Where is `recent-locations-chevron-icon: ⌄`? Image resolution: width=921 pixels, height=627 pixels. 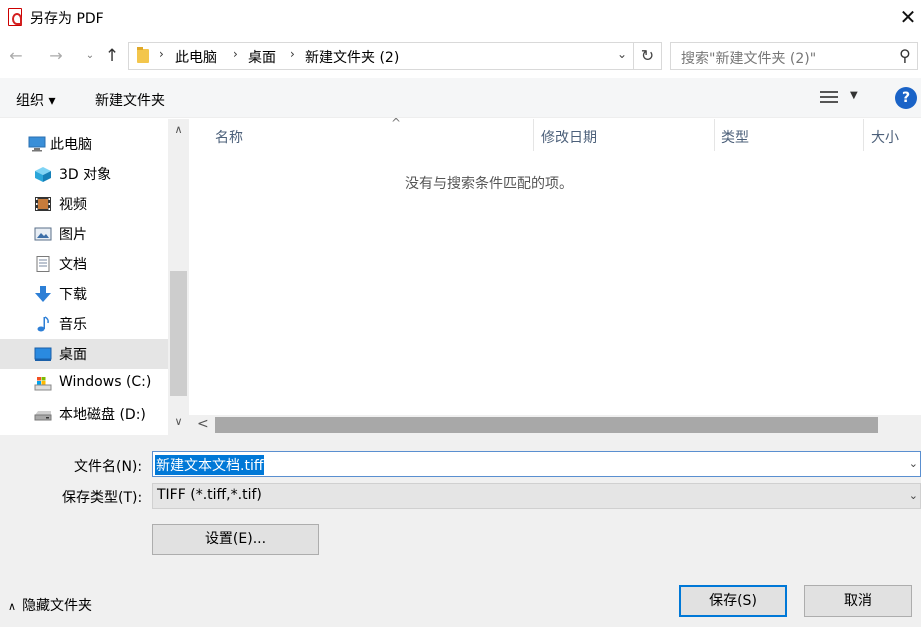 recent-locations-chevron-icon: ⌄ is located at coordinates (90, 56).